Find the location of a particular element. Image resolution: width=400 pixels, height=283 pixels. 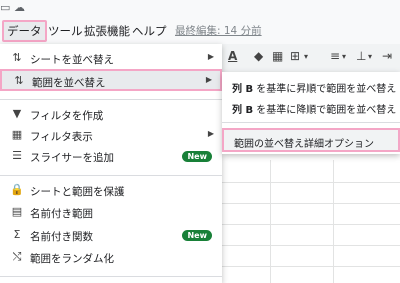

menu-item-randomize: ⤭ 範囲をランダム化 is located at coordinates (111, 258).